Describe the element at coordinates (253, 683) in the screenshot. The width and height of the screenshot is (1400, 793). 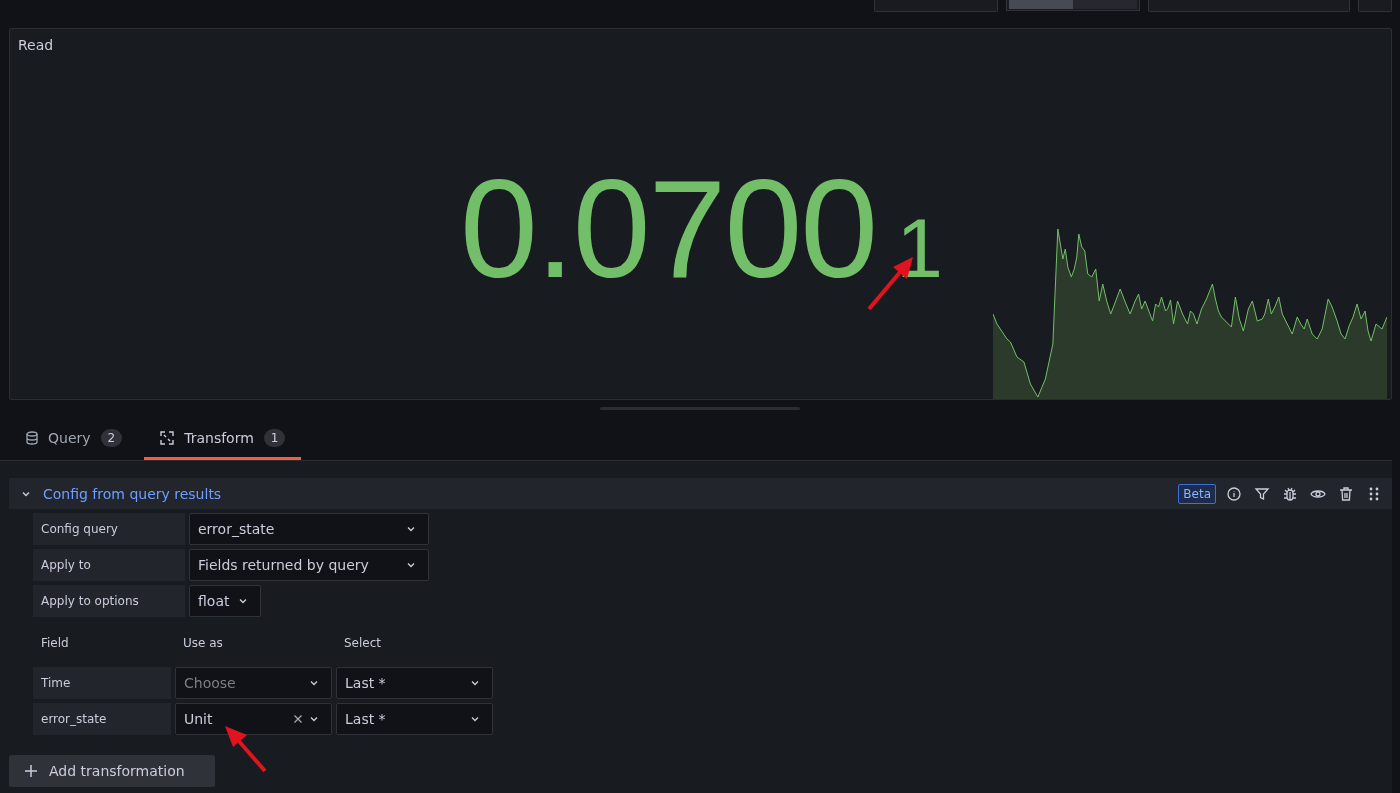
I see `select-field: Choose` at that location.